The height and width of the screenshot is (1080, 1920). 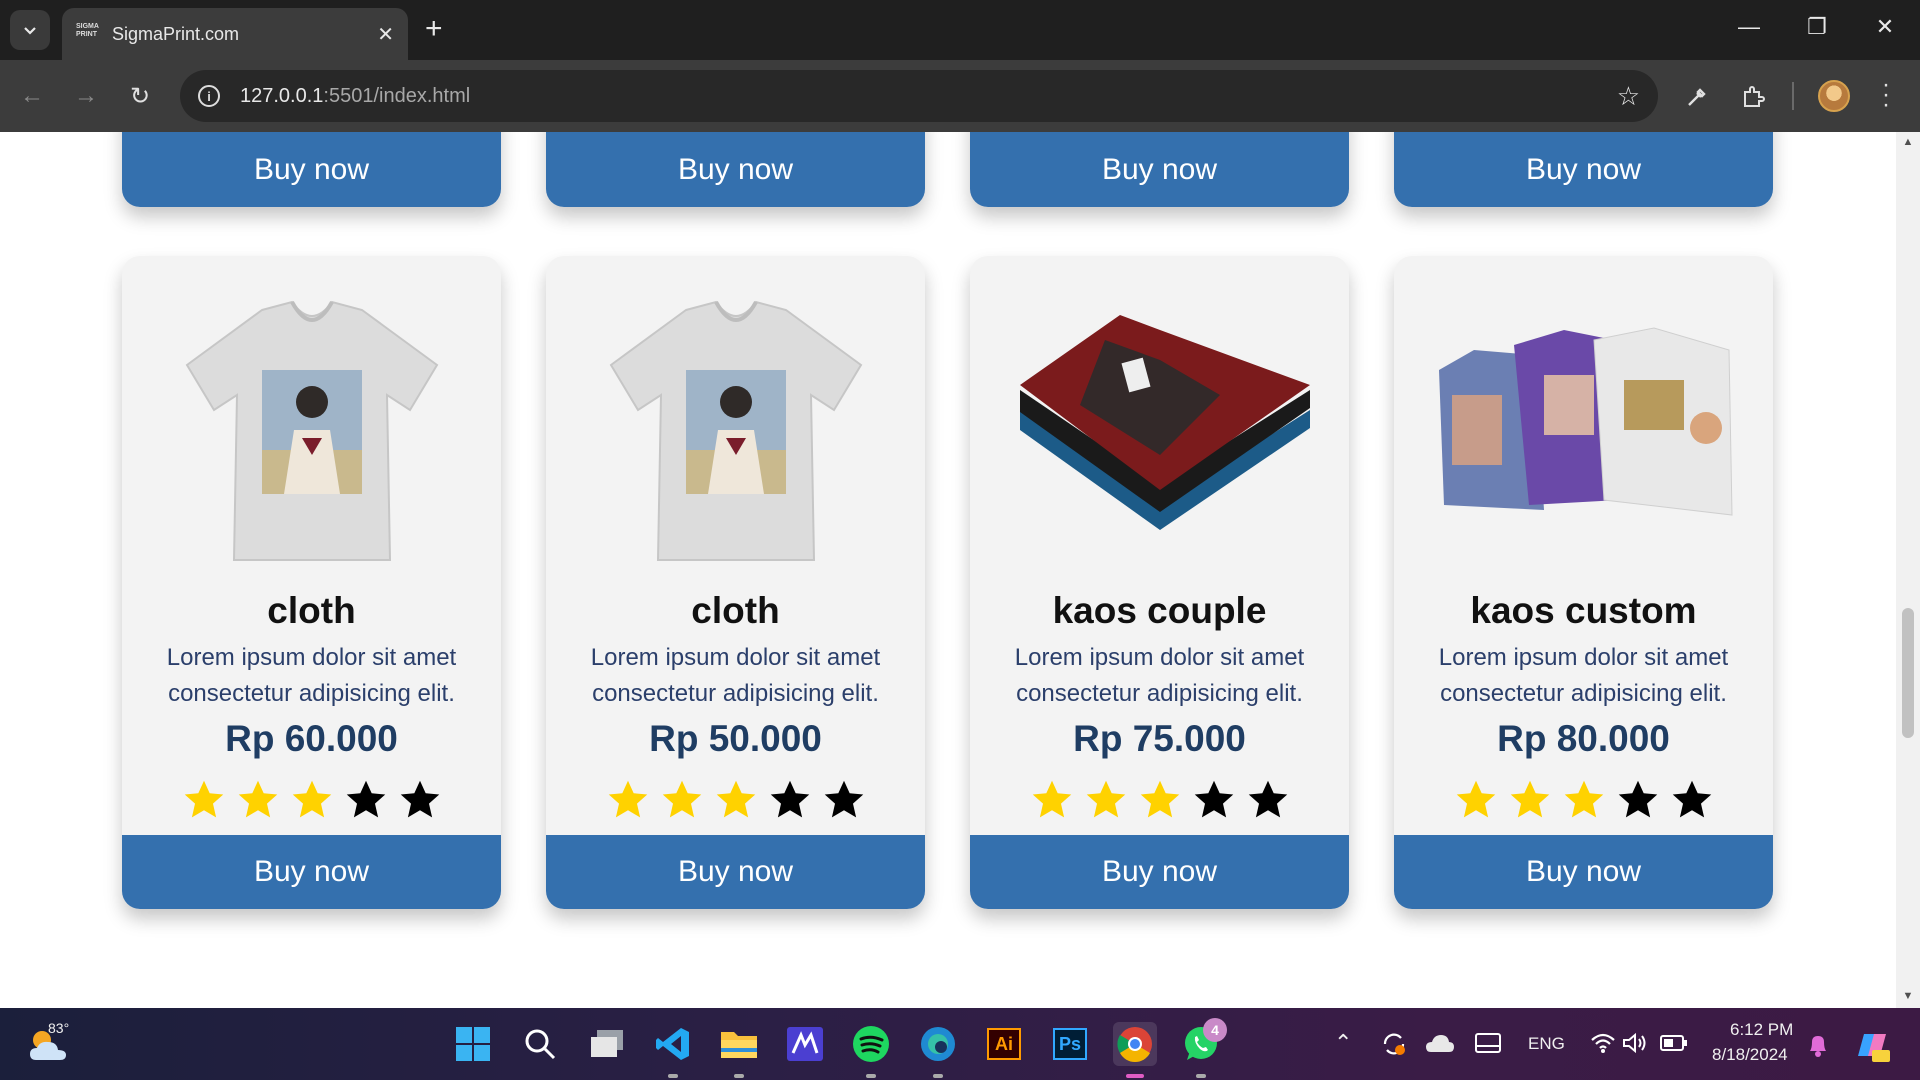 I want to click on clock-date: 8/18/2024, so click(x=1750, y=1055).